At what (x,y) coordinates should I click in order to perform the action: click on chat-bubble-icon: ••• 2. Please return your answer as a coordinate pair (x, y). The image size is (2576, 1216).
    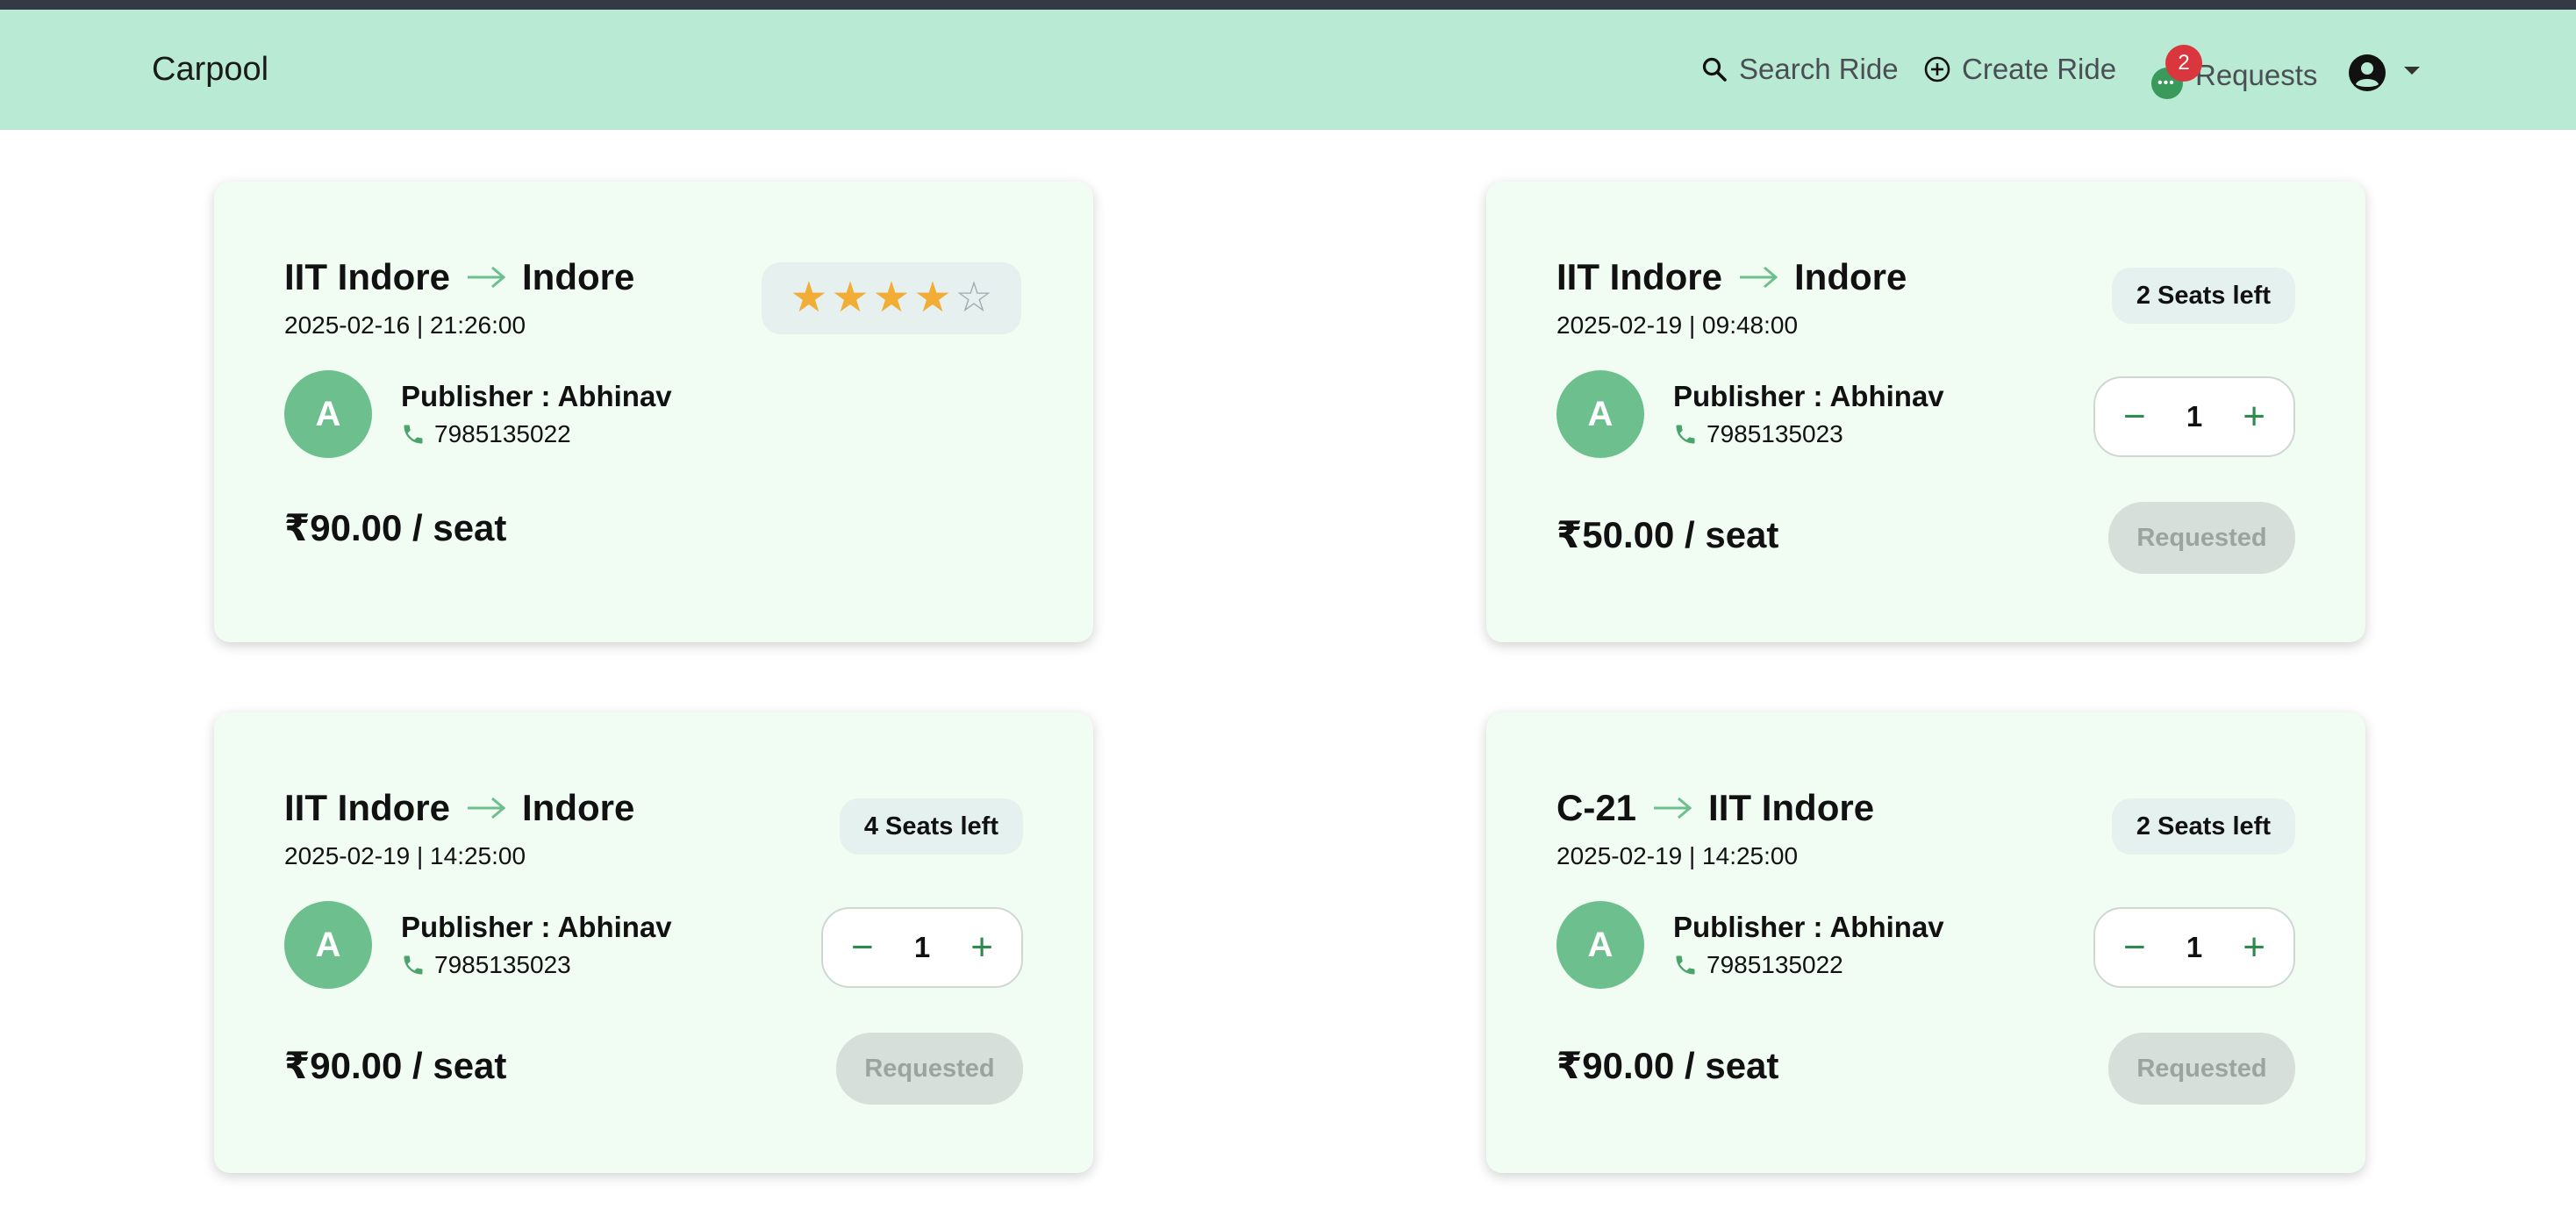
    Looking at the image, I should click on (2176, 72).